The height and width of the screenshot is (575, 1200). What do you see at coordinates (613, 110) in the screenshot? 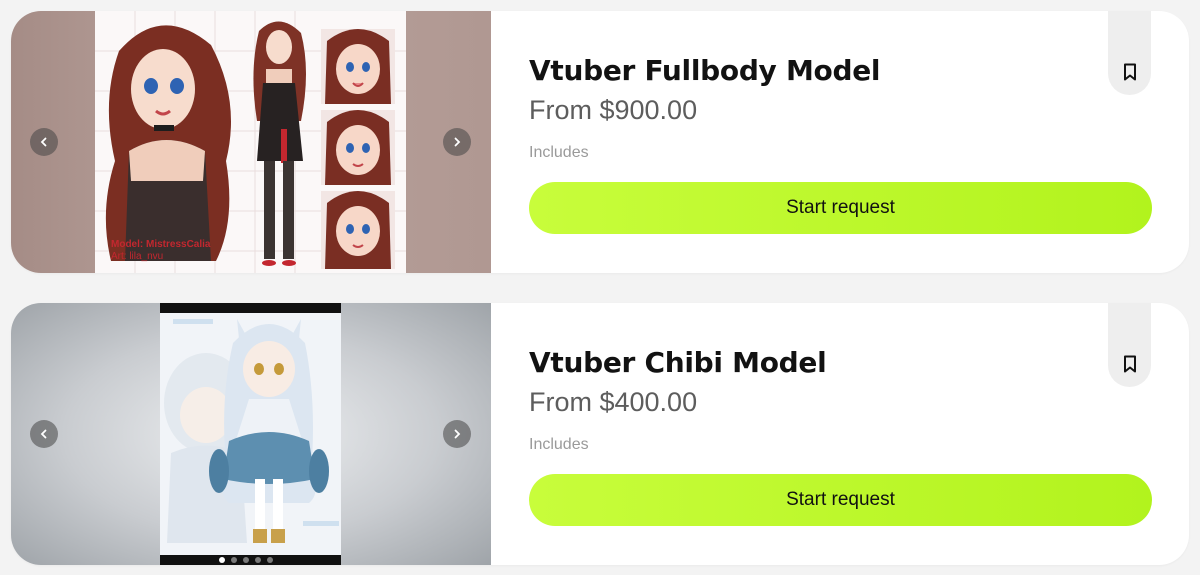
I see `listing-price: From $900.00` at bounding box center [613, 110].